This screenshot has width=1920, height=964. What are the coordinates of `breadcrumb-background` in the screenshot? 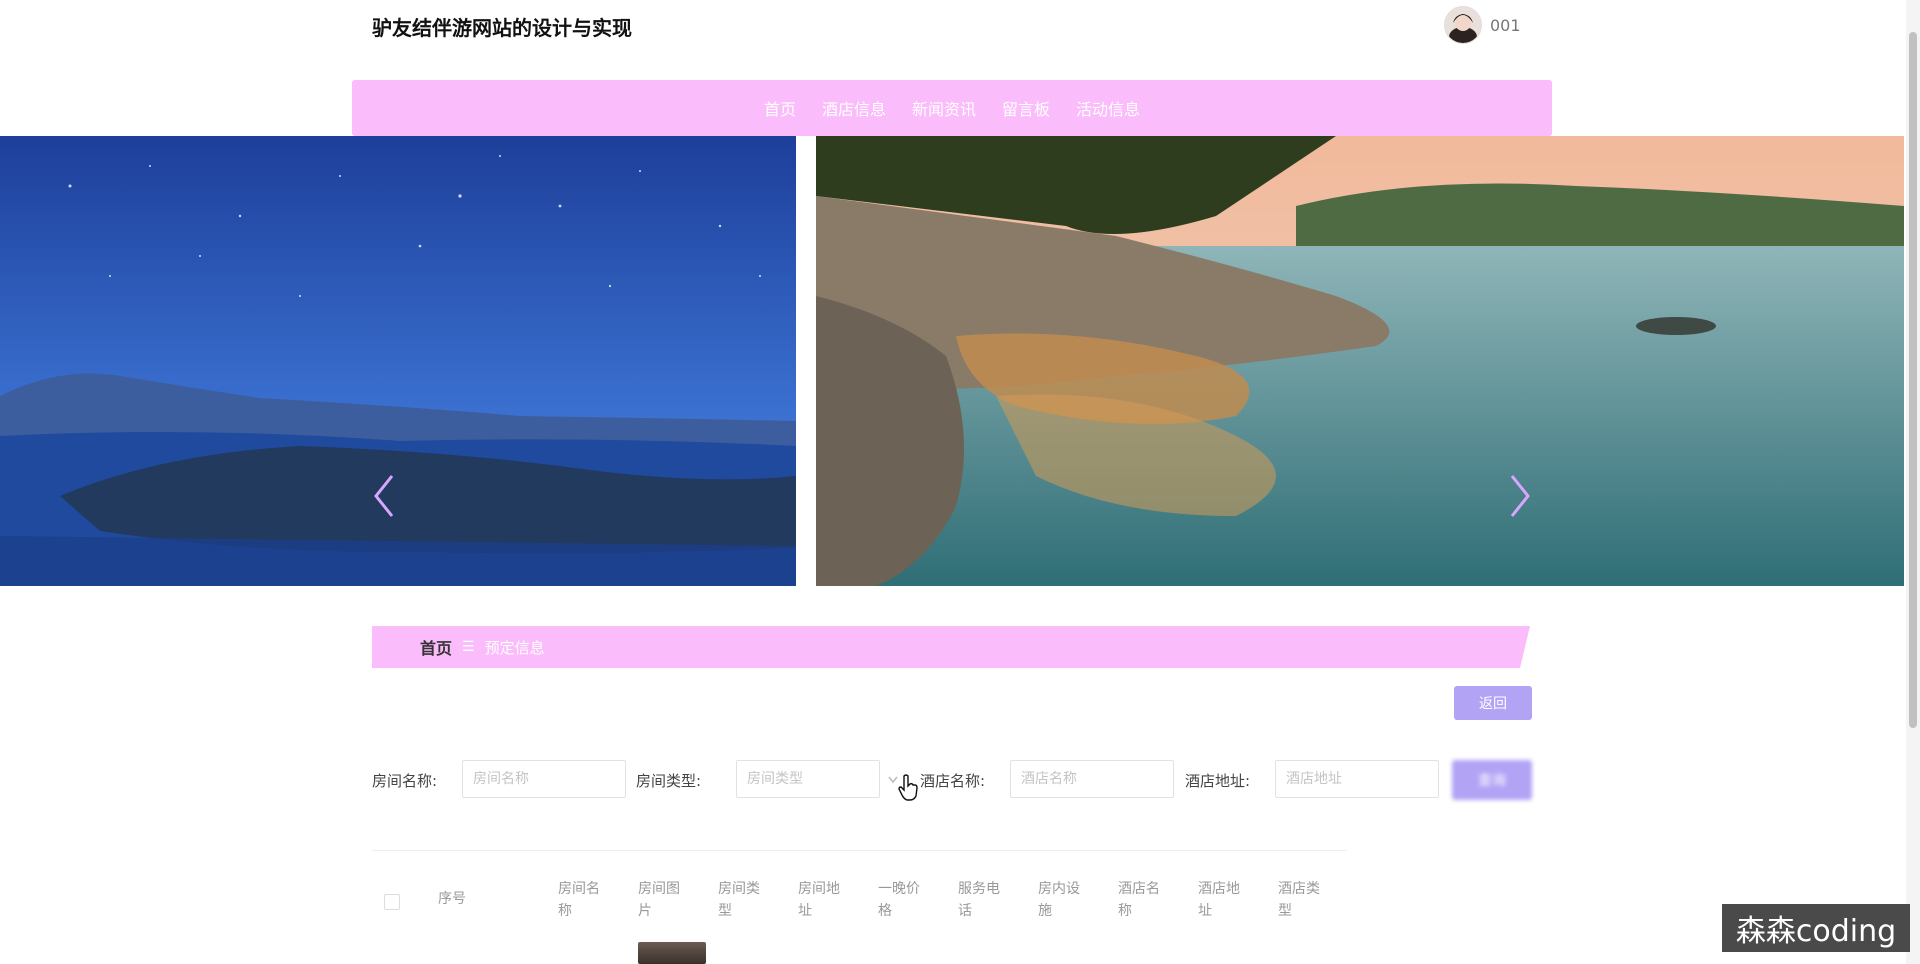 It's located at (951, 647).